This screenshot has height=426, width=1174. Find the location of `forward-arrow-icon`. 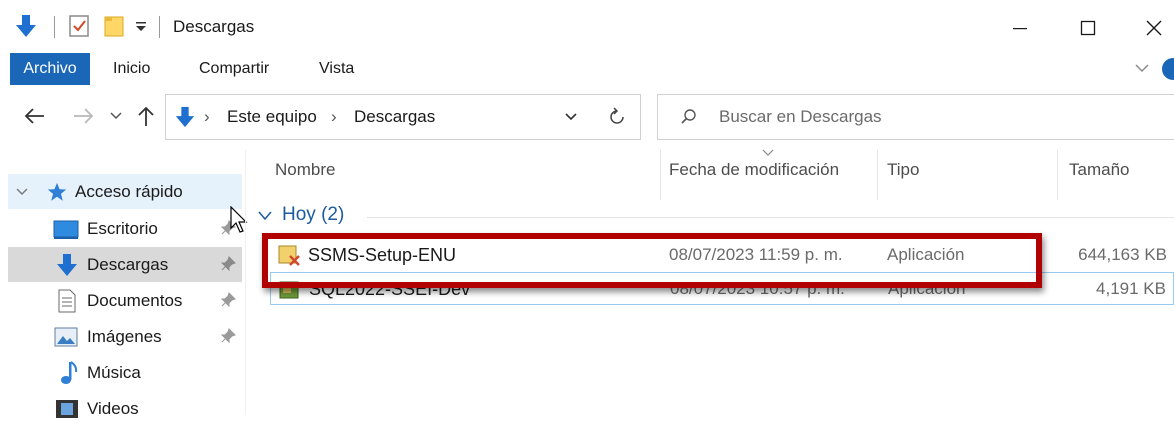

forward-arrow-icon is located at coordinates (84, 116).